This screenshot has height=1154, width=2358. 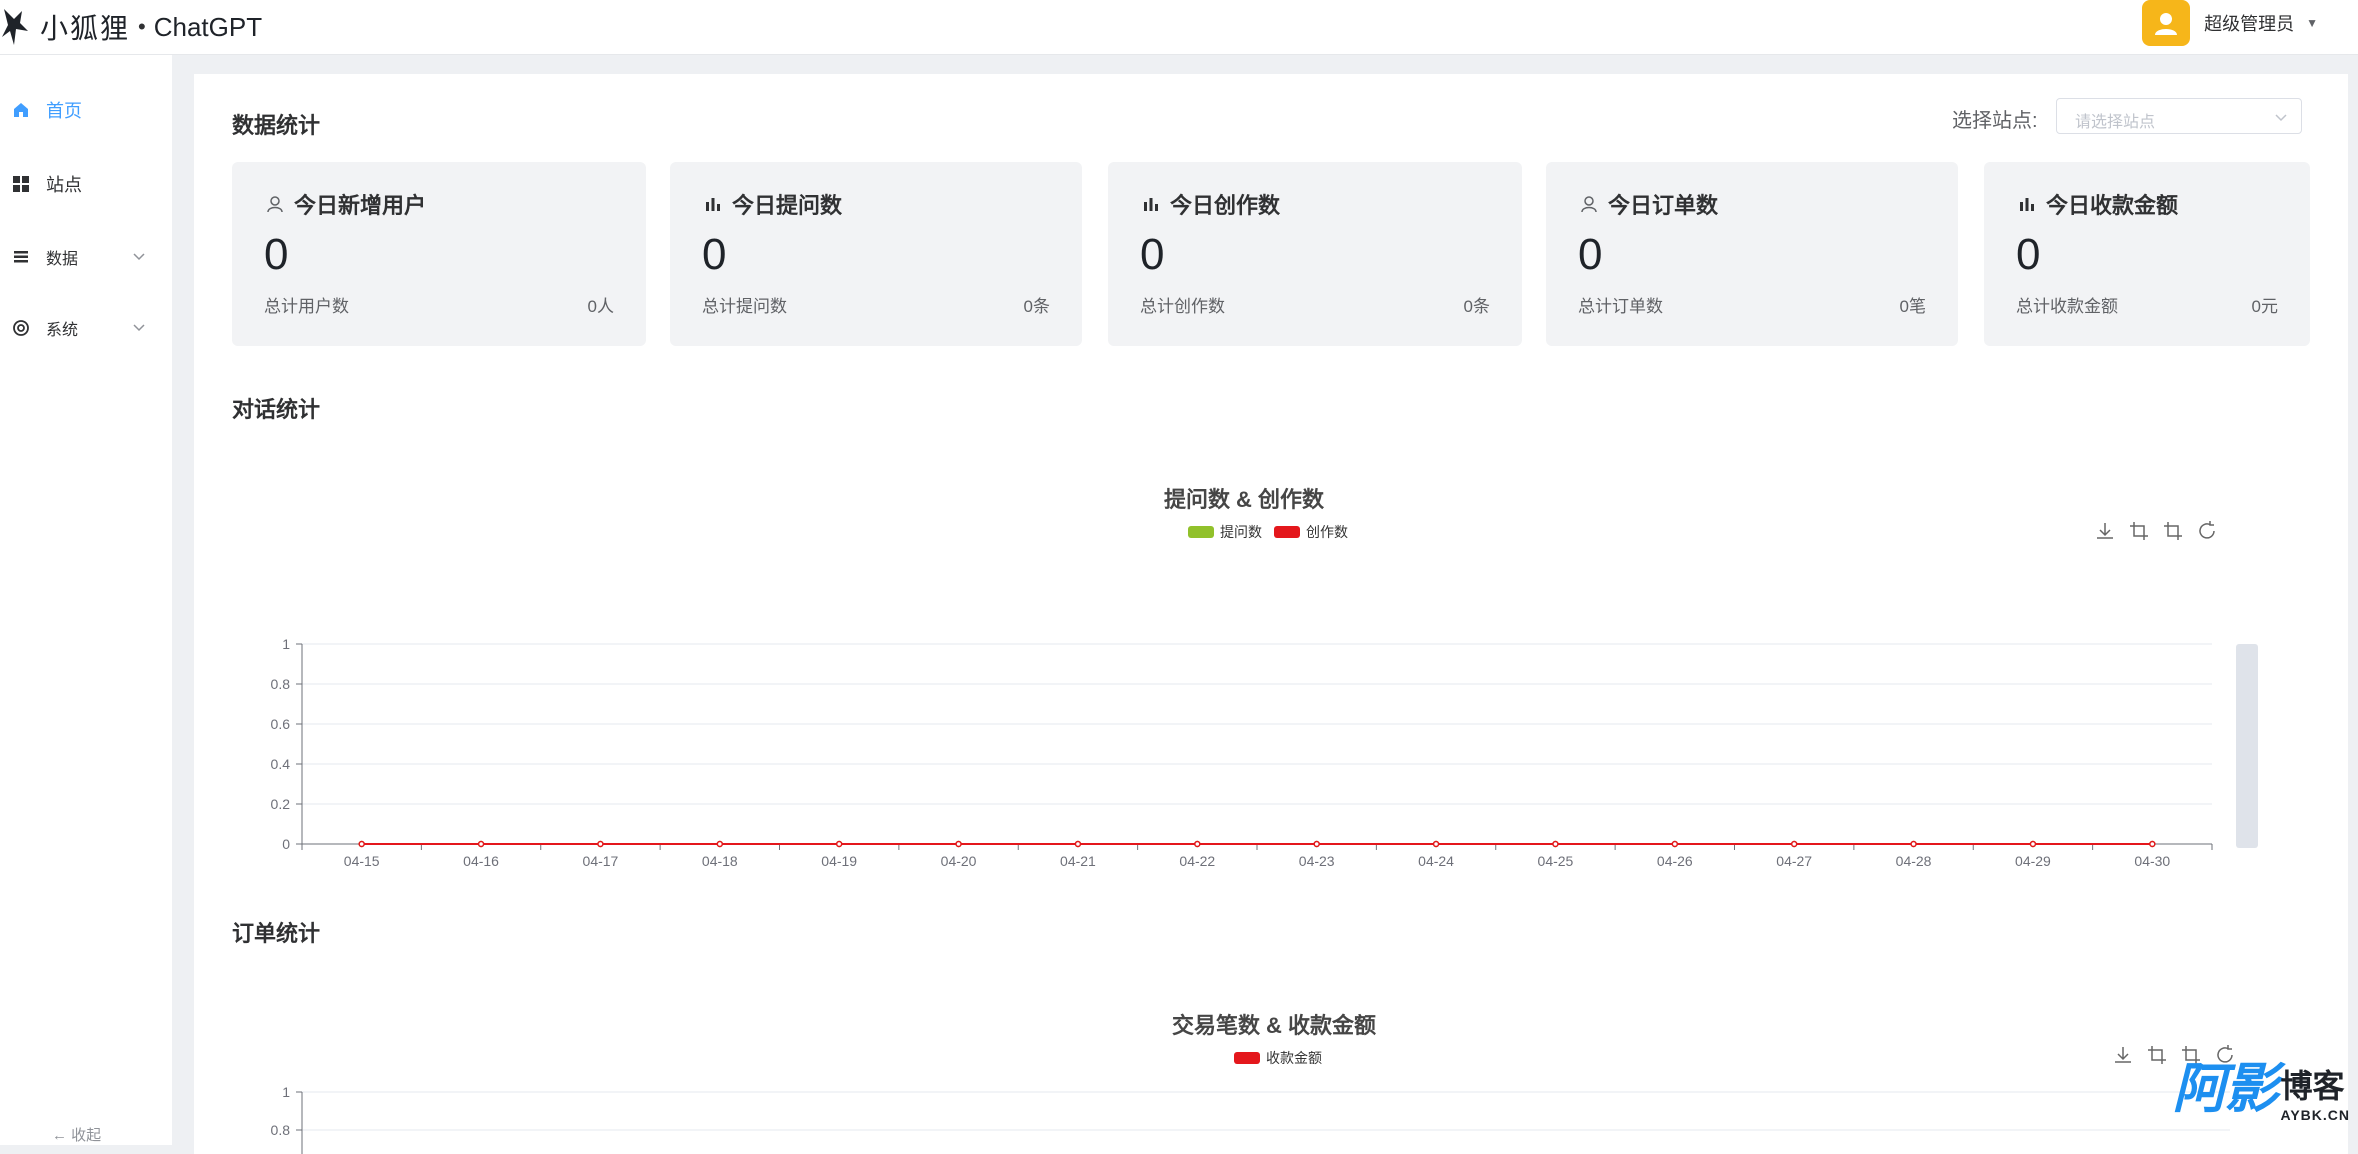 I want to click on stat-card-revenue: 今日收款金额 0 总计收款金额 0元, so click(x=2147, y=254).